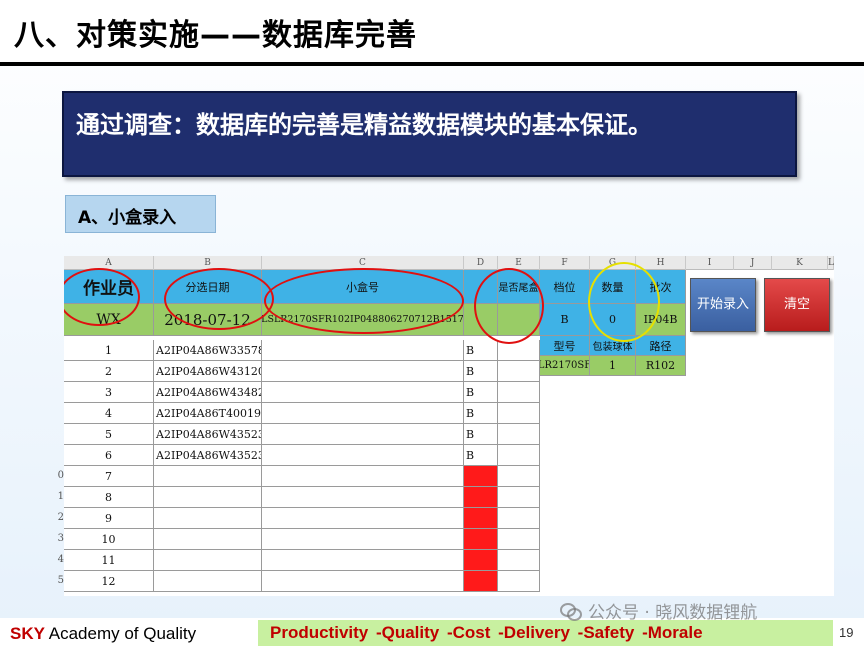  I want to click on input-quantity: 0, so click(613, 320).